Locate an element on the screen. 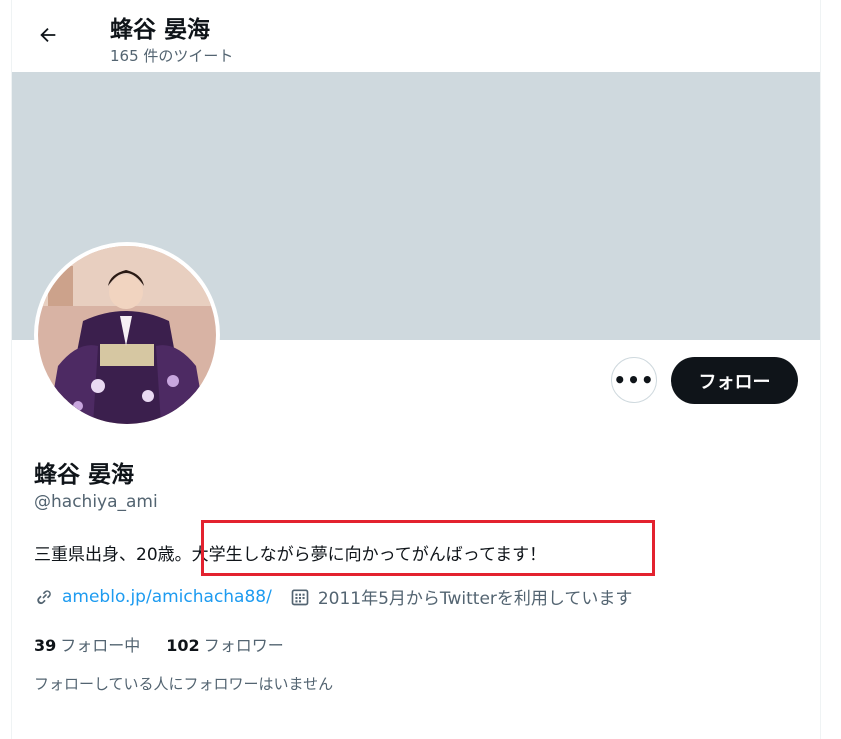  handle: @hachiya_ami is located at coordinates (96, 502).